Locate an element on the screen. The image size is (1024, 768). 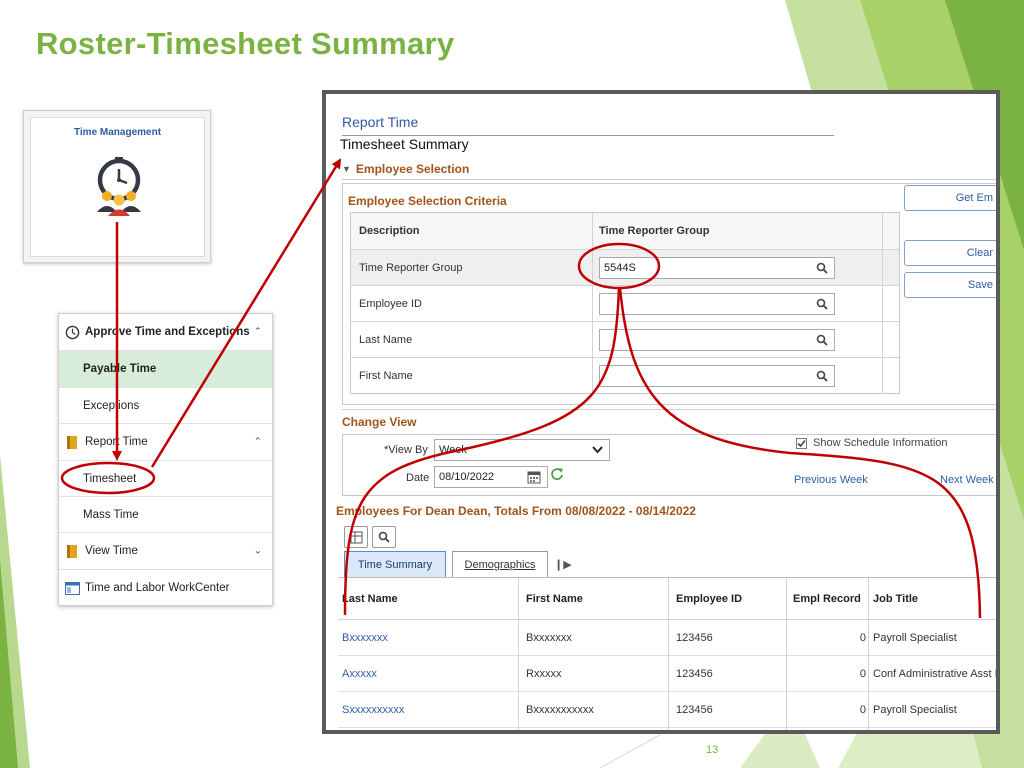
criteria-header-row: Description Time Reporter Group is located at coordinates (625, 231).